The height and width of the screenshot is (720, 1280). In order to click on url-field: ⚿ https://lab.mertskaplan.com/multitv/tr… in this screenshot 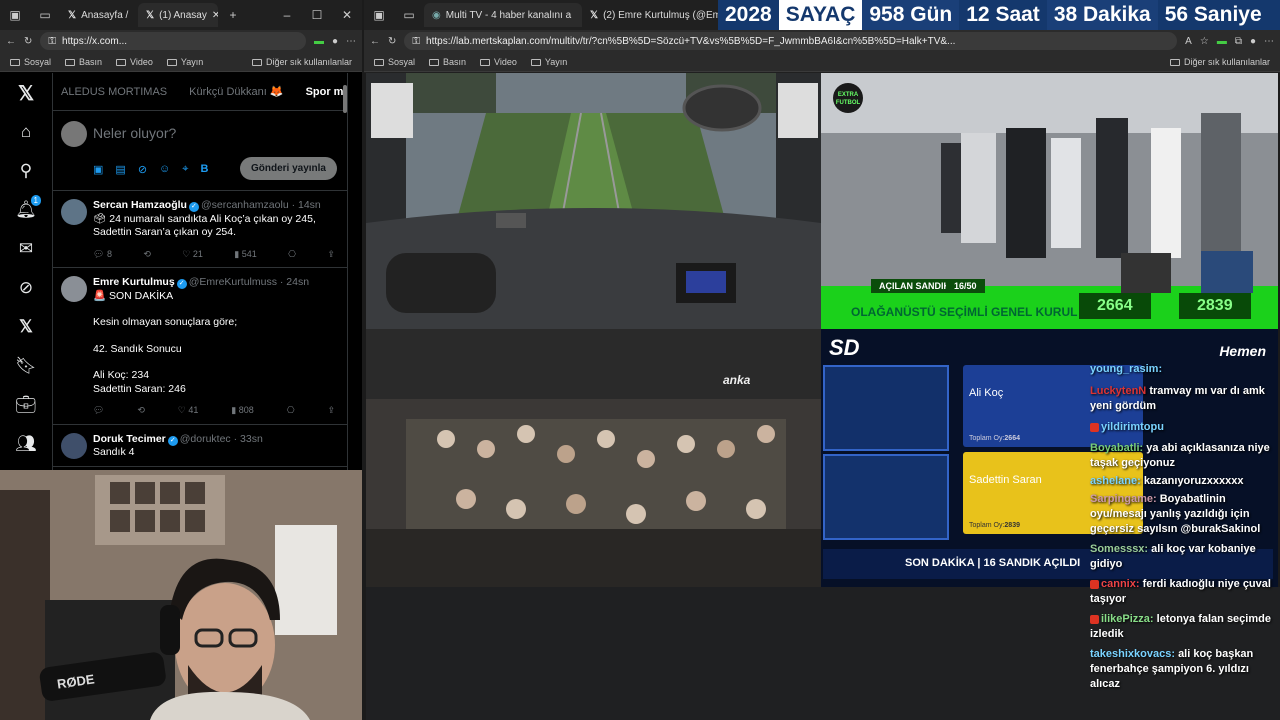, I will do `click(791, 41)`.